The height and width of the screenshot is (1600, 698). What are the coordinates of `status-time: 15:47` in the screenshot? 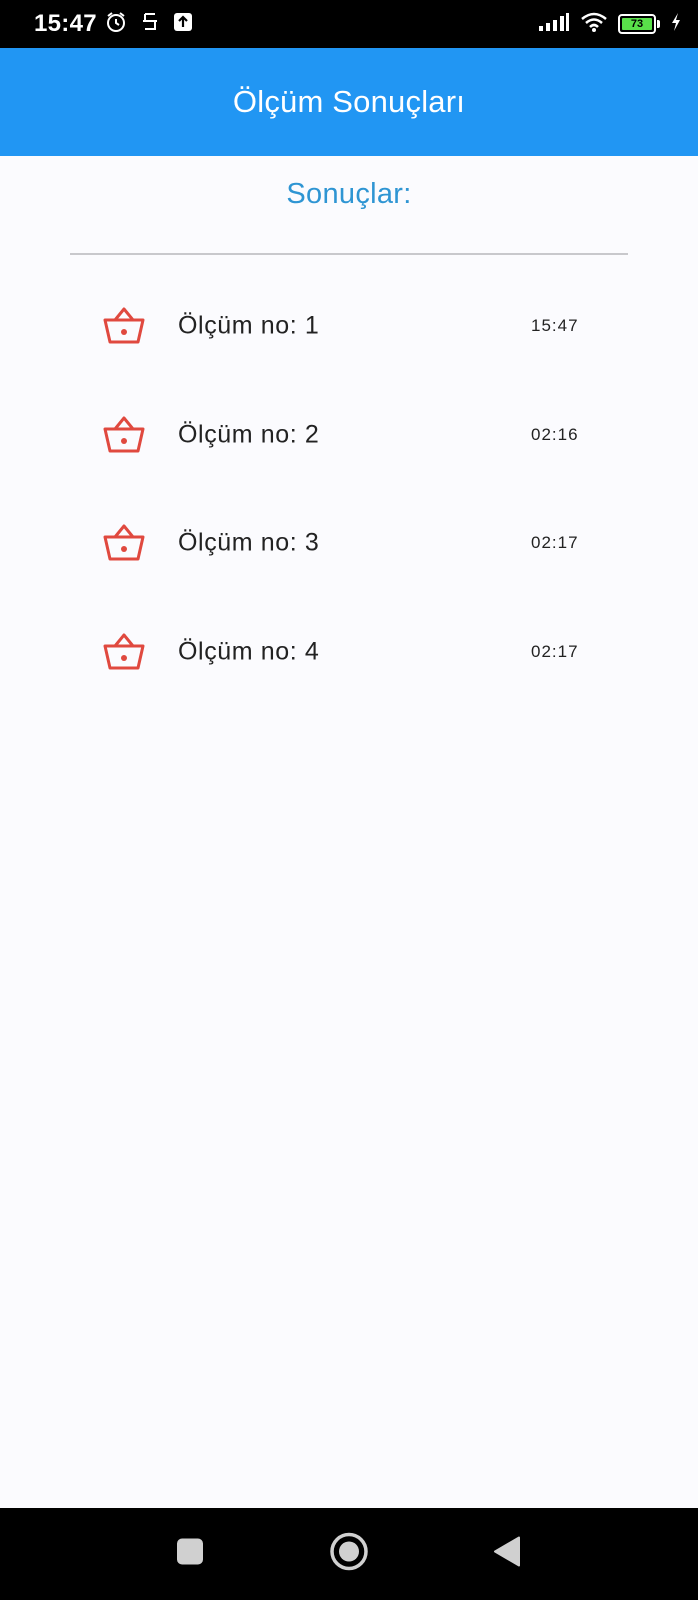 It's located at (65, 23).